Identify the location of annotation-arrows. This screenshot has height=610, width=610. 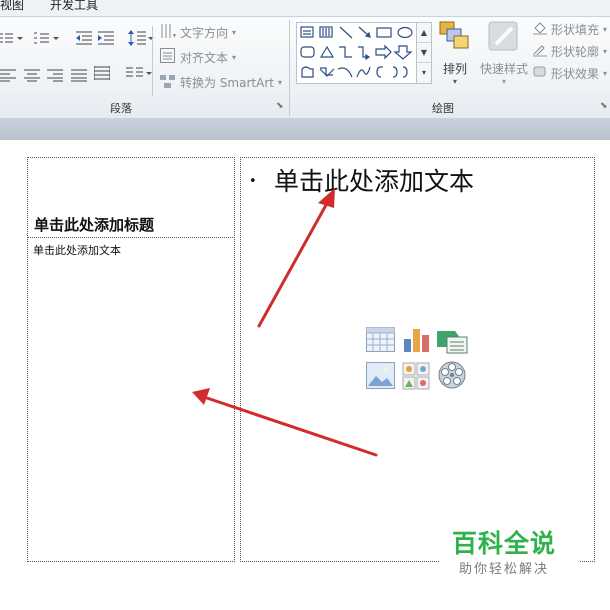
(285, 322).